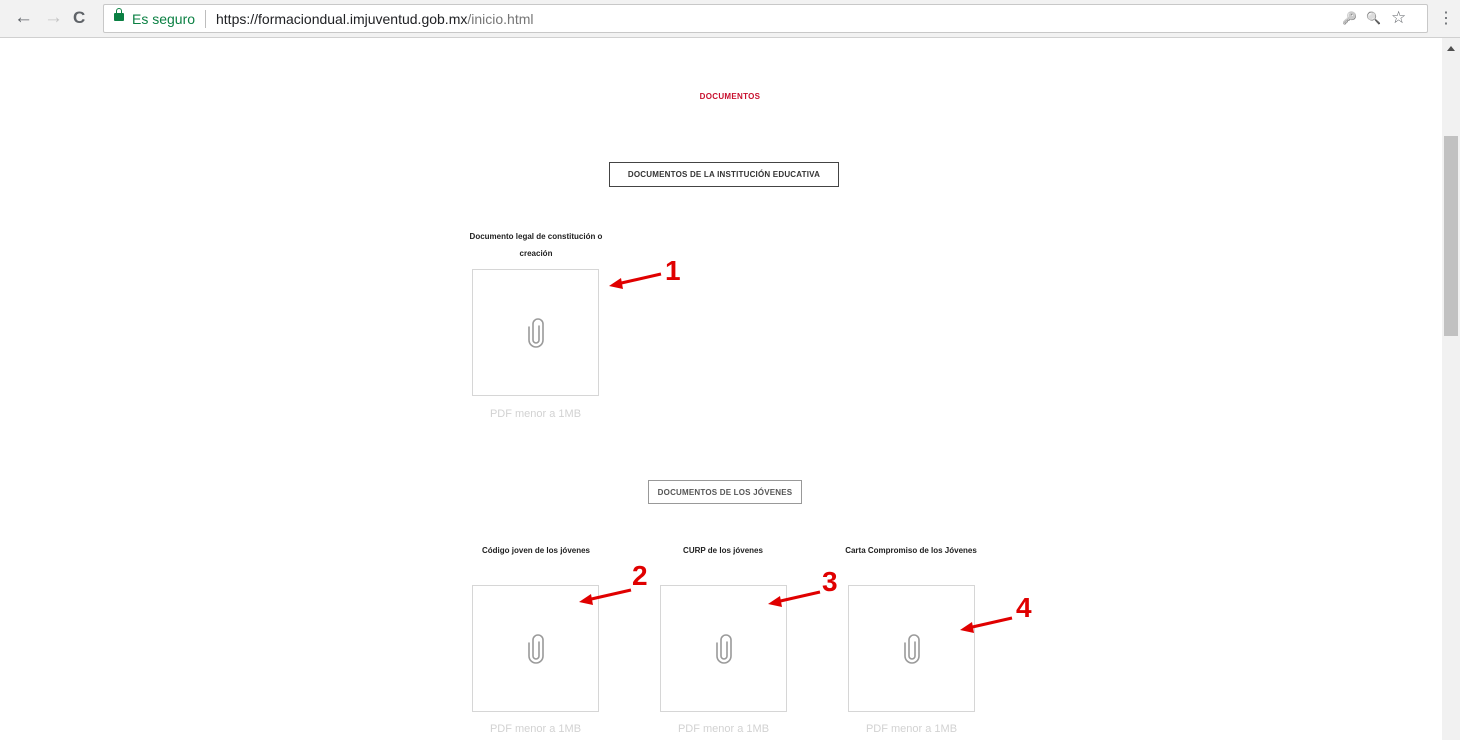 Image resolution: width=1460 pixels, height=740 pixels. What do you see at coordinates (535, 414) in the screenshot?
I see `legal-document-hint: PDF menor a 1MB` at bounding box center [535, 414].